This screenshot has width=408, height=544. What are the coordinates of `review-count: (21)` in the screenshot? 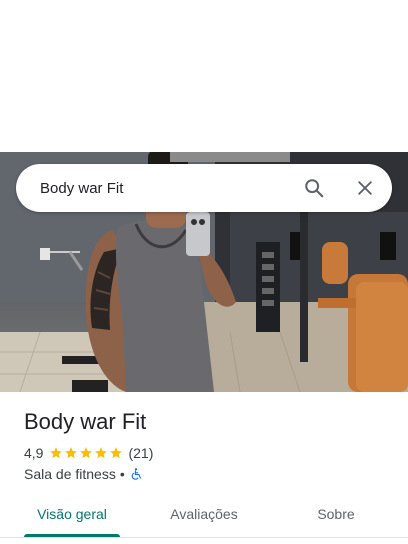 It's located at (140, 453).